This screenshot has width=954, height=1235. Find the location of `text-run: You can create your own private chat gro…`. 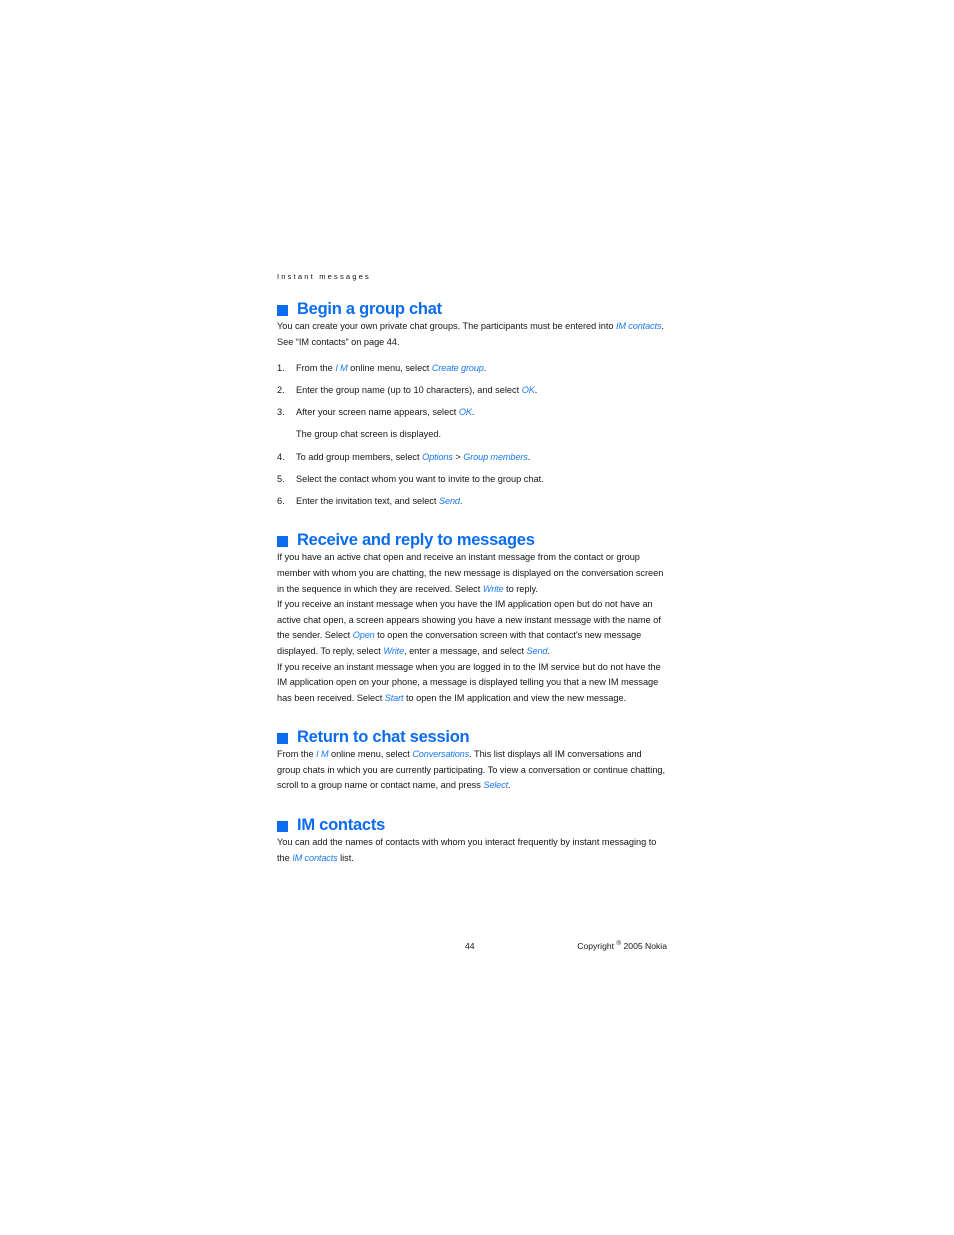

text-run: You can create your own private chat gro… is located at coordinates (446, 326).